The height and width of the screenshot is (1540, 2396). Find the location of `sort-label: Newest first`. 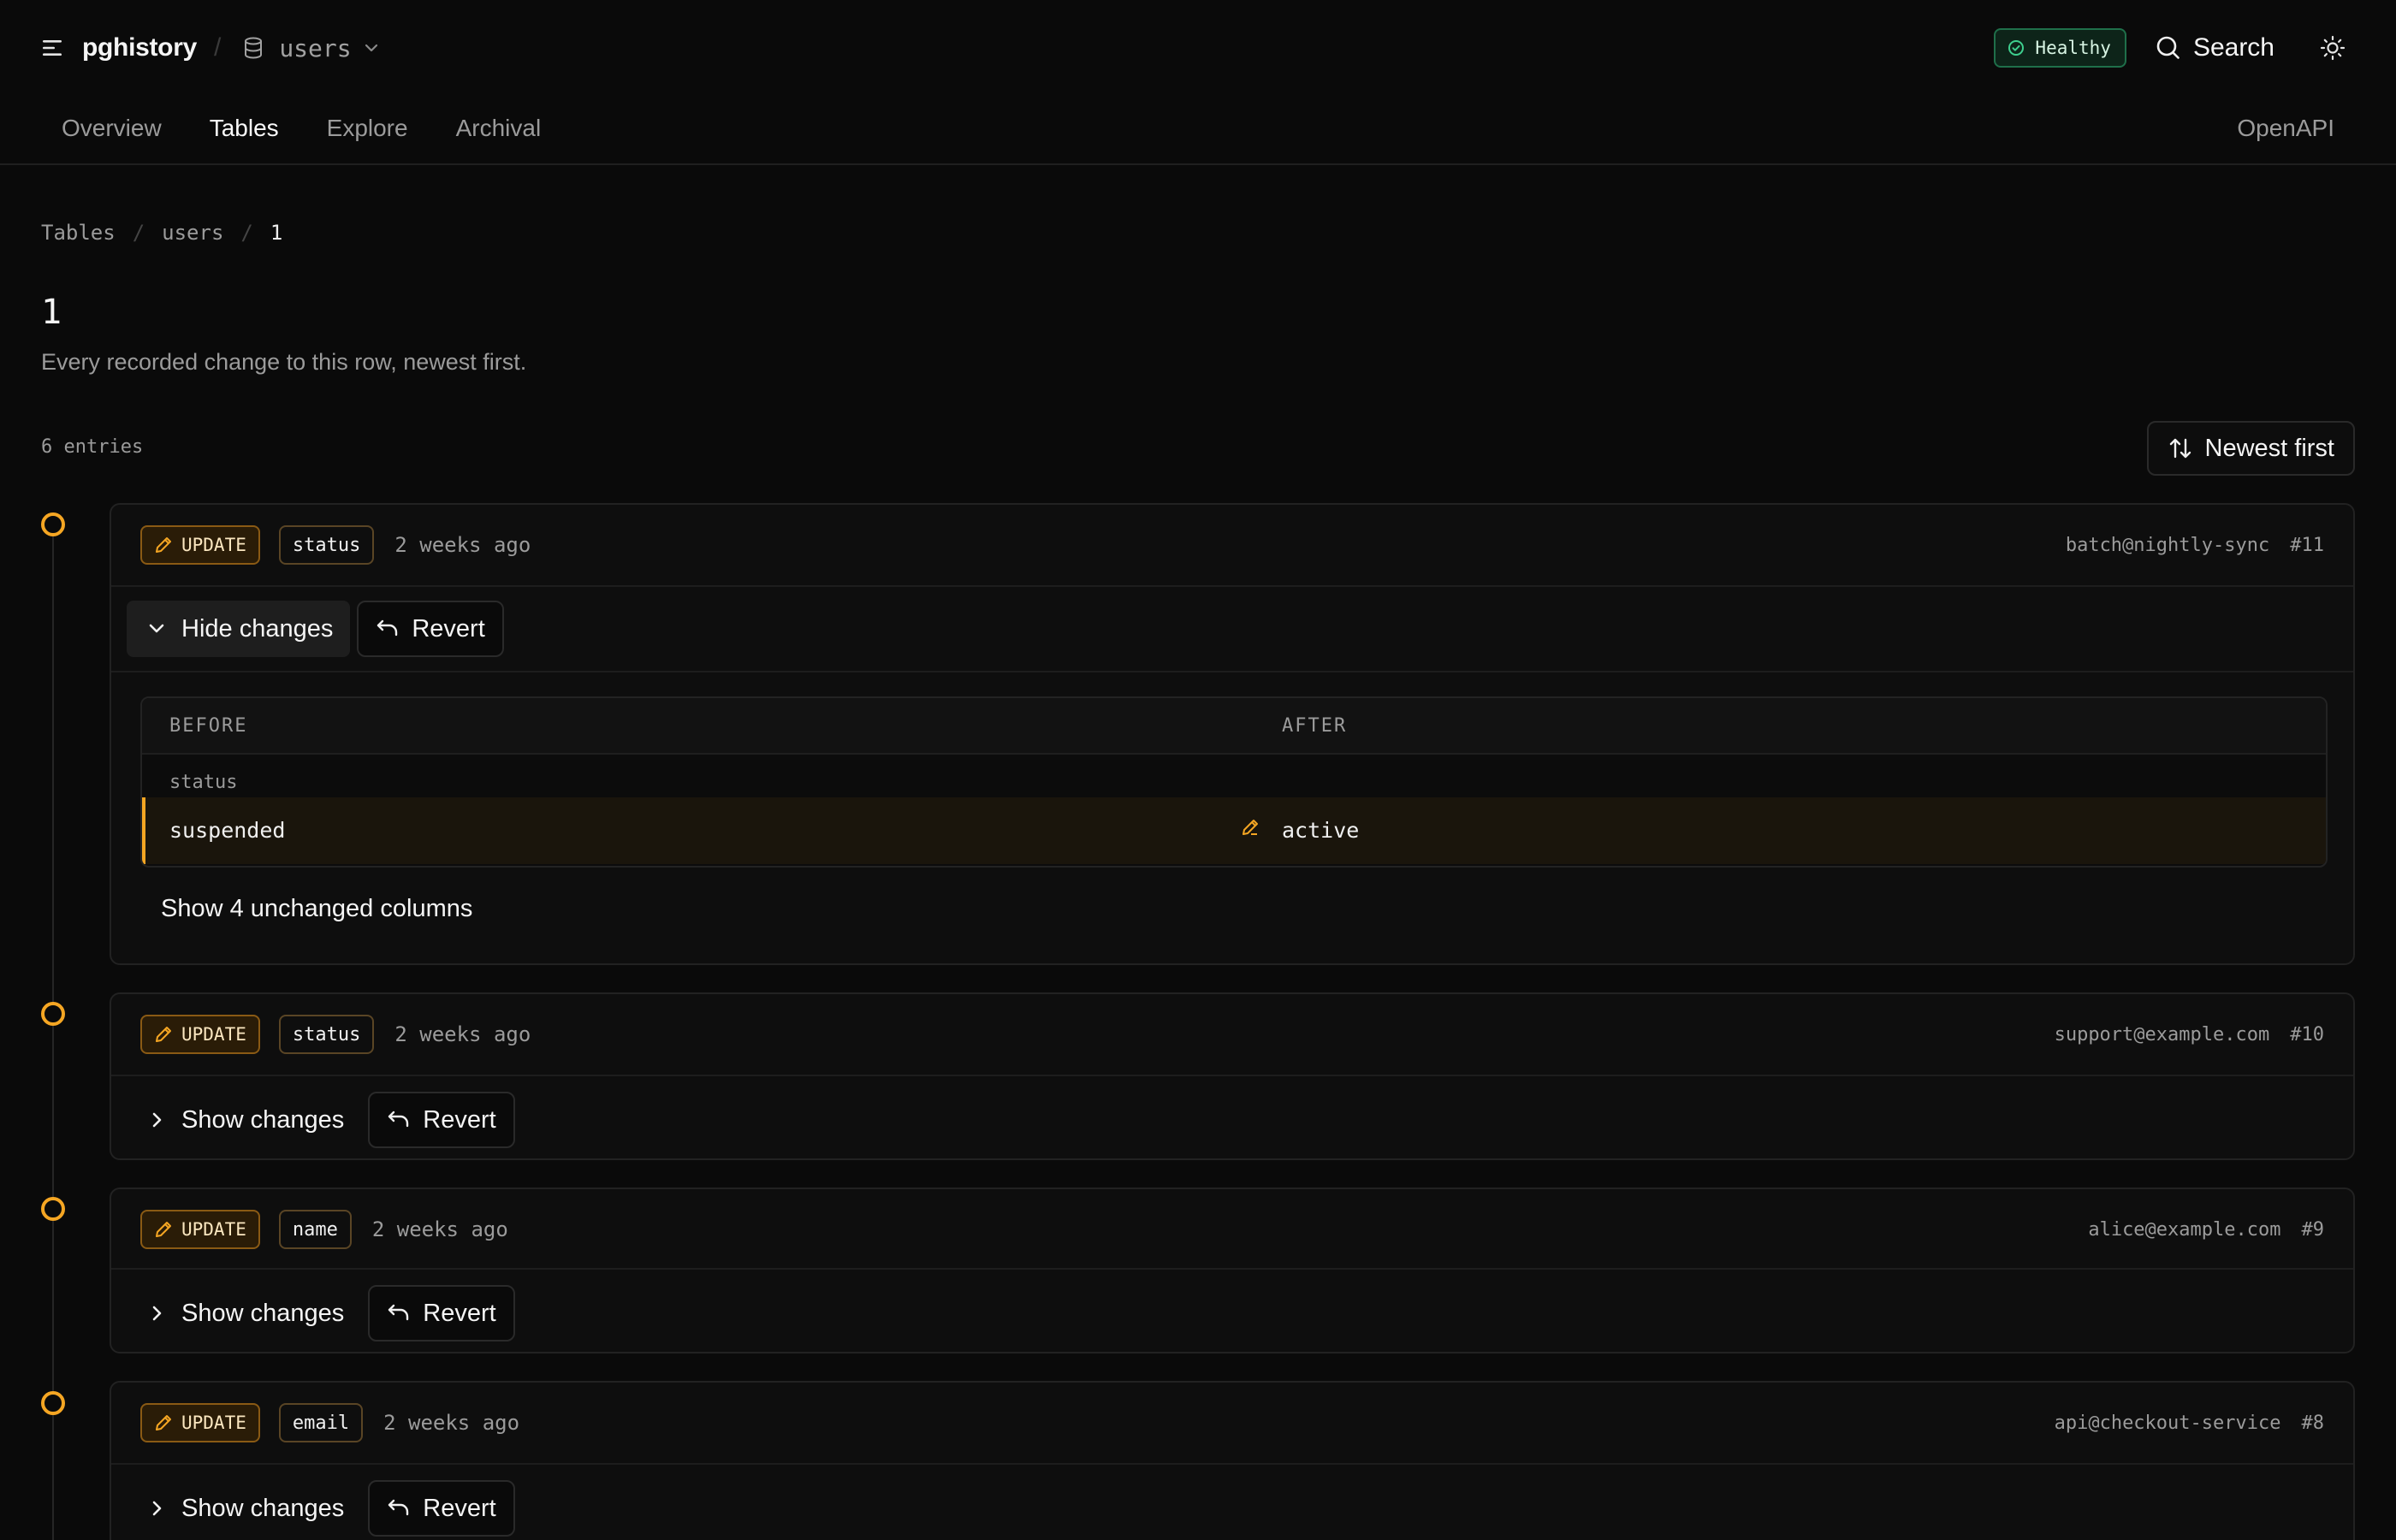

sort-label: Newest first is located at coordinates (2269, 448).